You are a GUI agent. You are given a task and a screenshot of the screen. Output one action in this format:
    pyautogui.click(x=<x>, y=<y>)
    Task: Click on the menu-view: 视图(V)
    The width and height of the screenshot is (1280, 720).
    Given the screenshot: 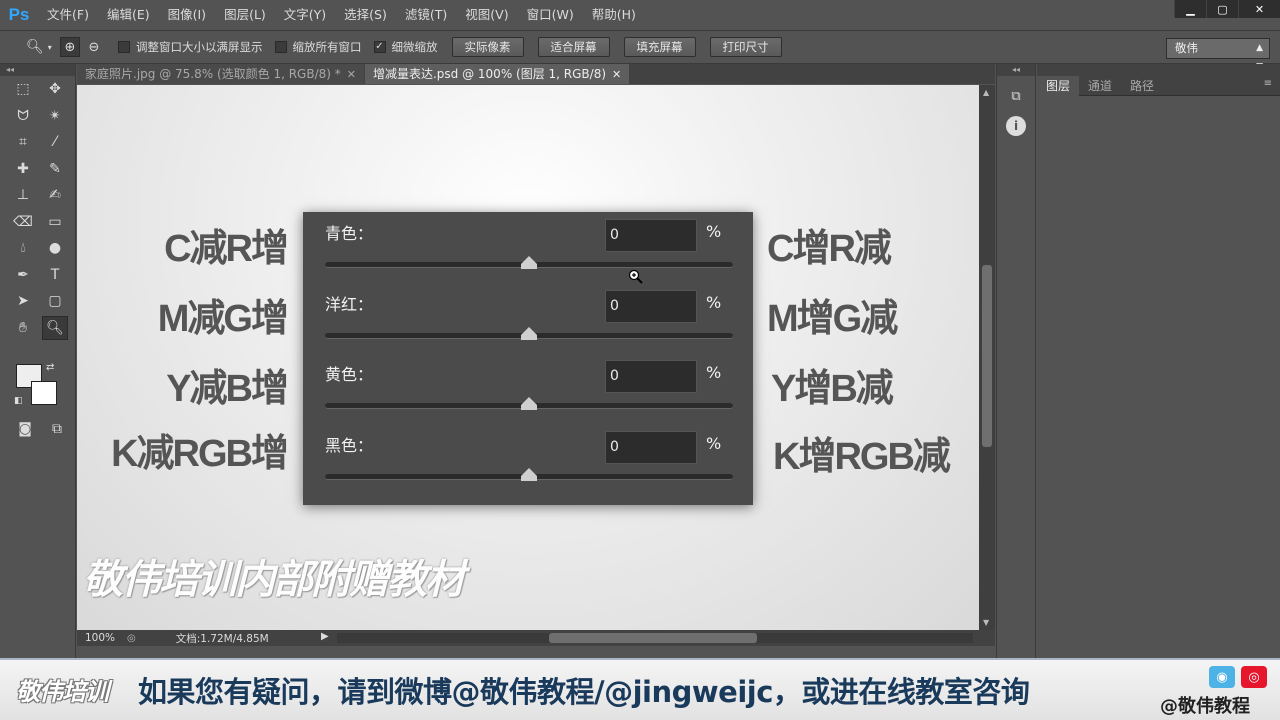 What is the action you would take?
    pyautogui.click(x=486, y=15)
    